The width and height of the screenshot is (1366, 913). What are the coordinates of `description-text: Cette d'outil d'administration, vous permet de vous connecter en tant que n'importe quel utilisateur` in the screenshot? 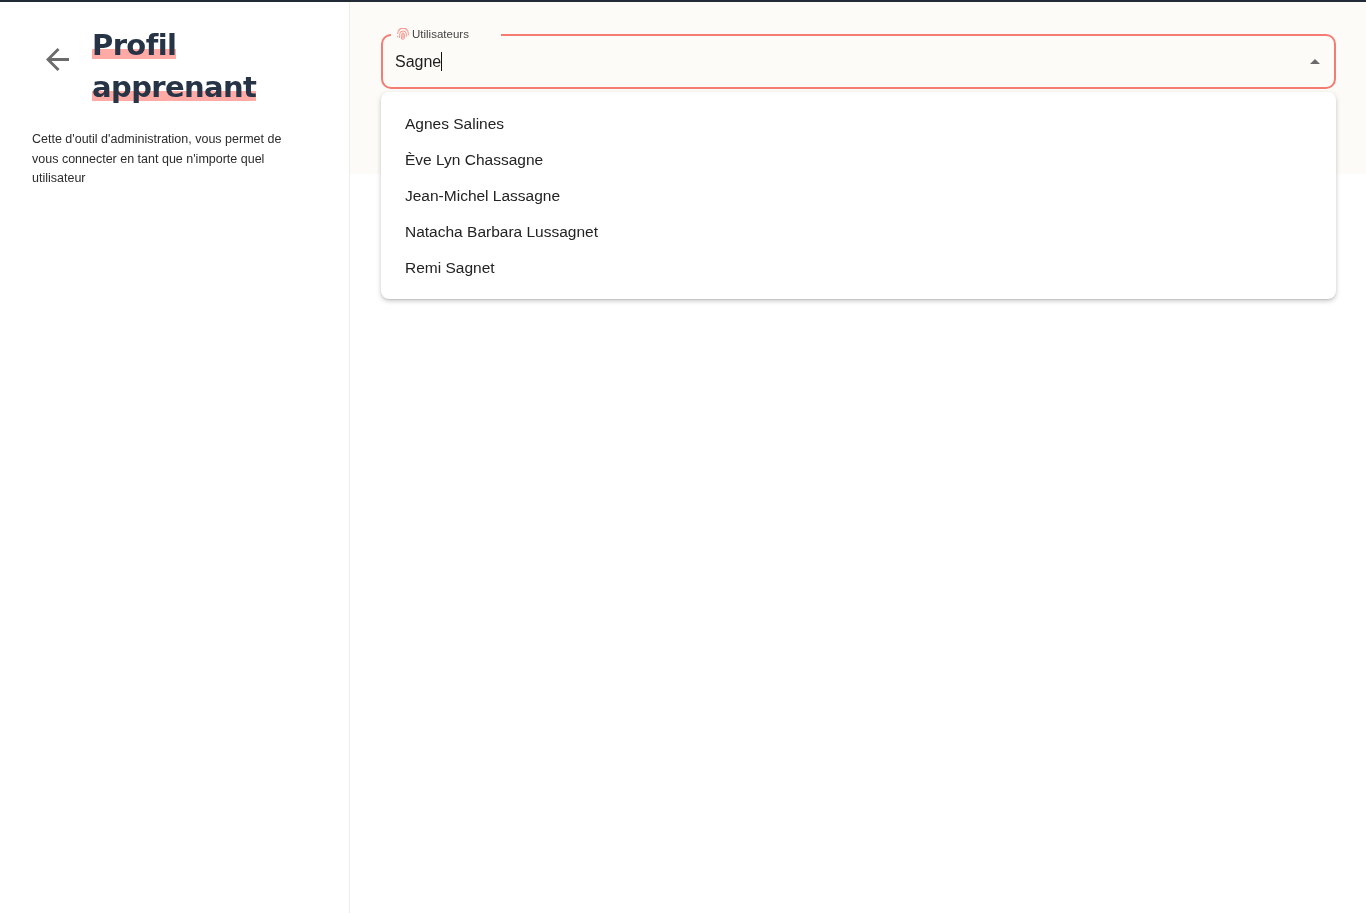 It's located at (157, 159).